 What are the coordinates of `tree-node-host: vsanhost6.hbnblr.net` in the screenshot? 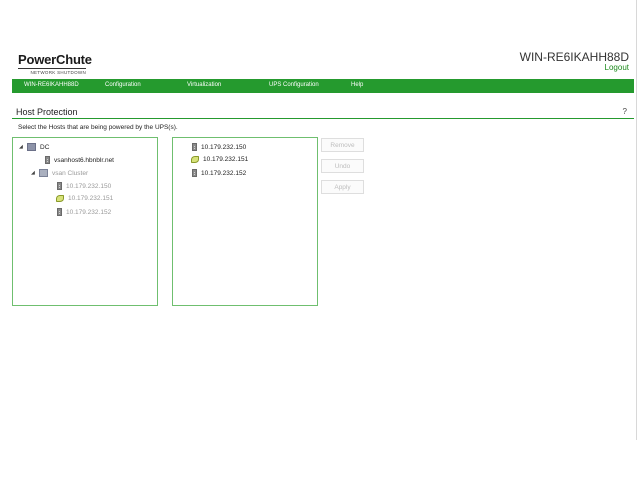 It's located at (79, 160).